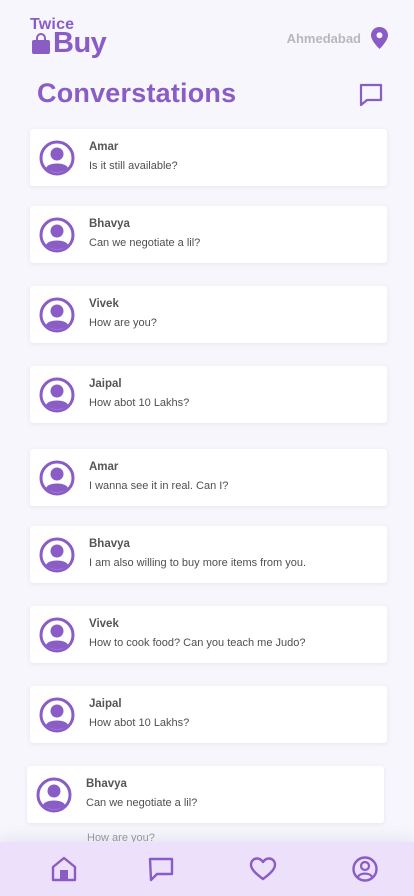  Describe the element at coordinates (161, 869) in the screenshot. I see `chat-icon` at that location.